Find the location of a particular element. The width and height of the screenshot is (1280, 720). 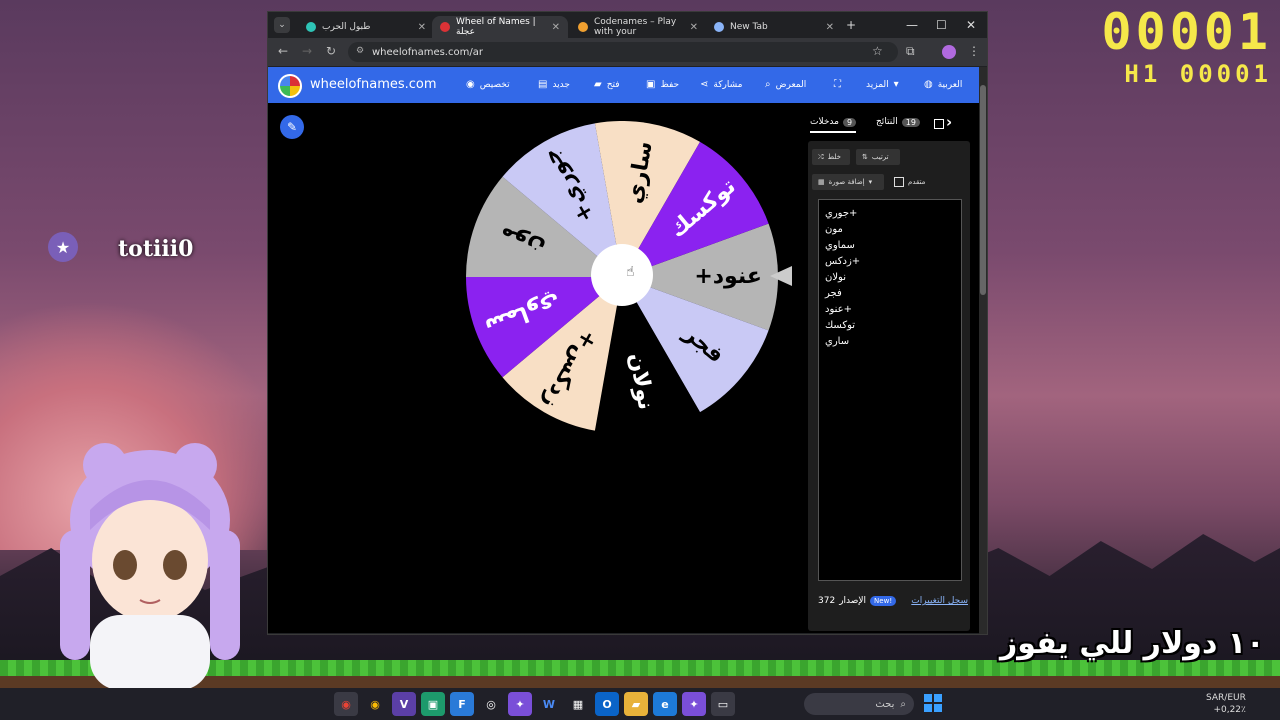

version-label: الإصدار is located at coordinates (853, 601).